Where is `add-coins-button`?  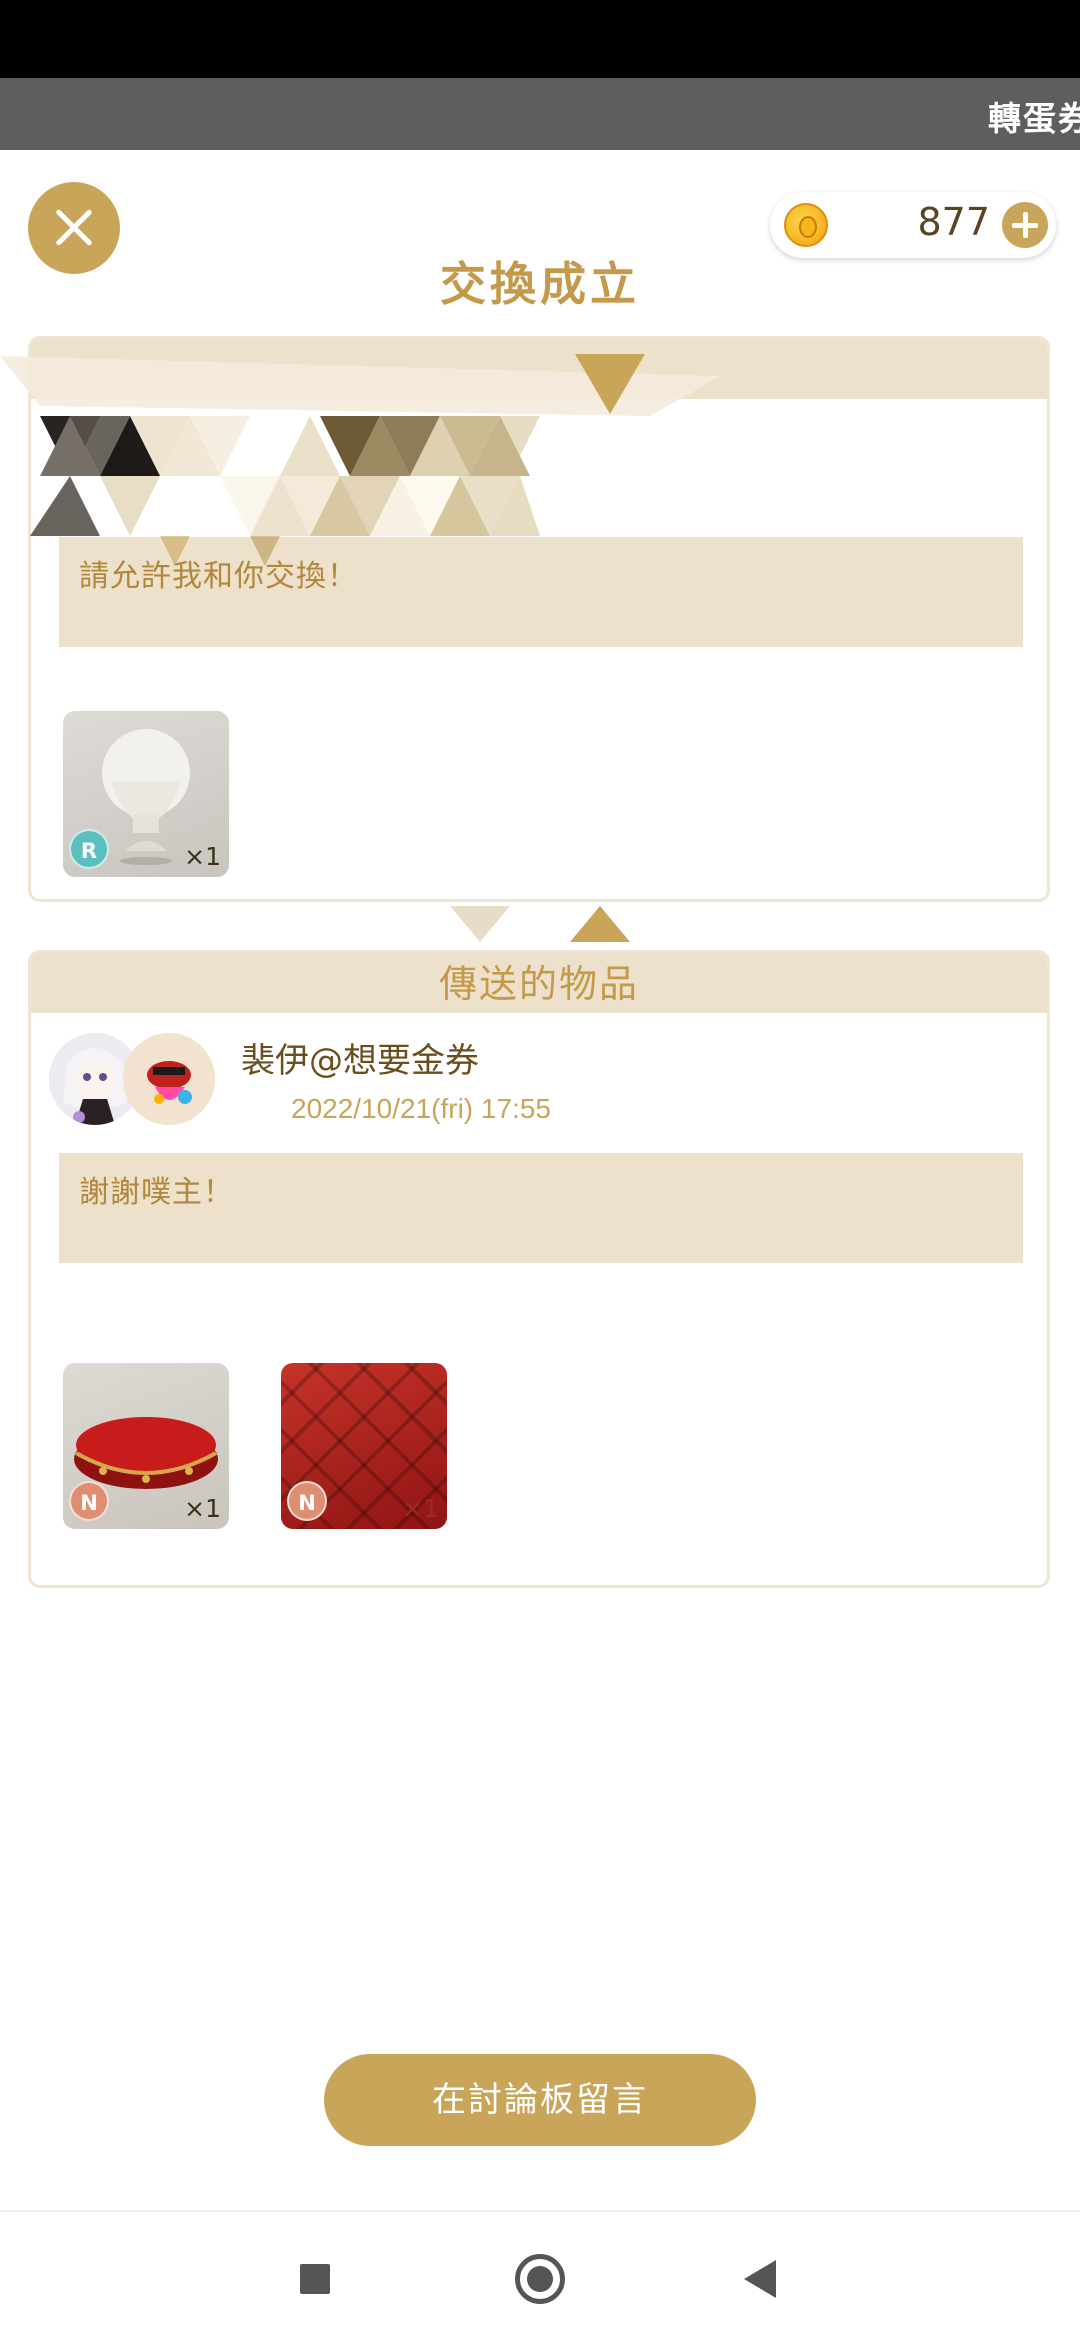
add-coins-button is located at coordinates (1025, 225).